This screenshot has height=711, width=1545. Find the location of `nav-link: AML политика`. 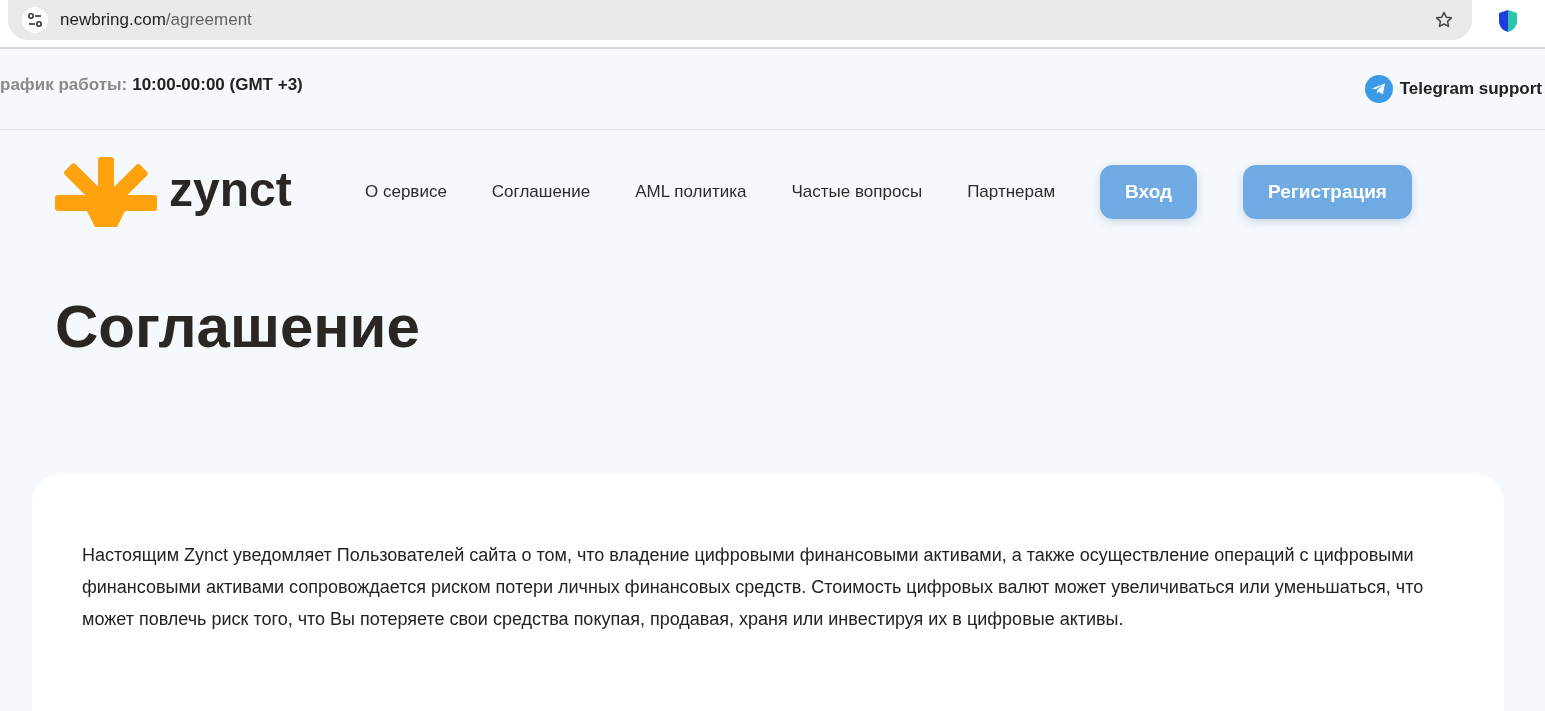

nav-link: AML политика is located at coordinates (691, 192).